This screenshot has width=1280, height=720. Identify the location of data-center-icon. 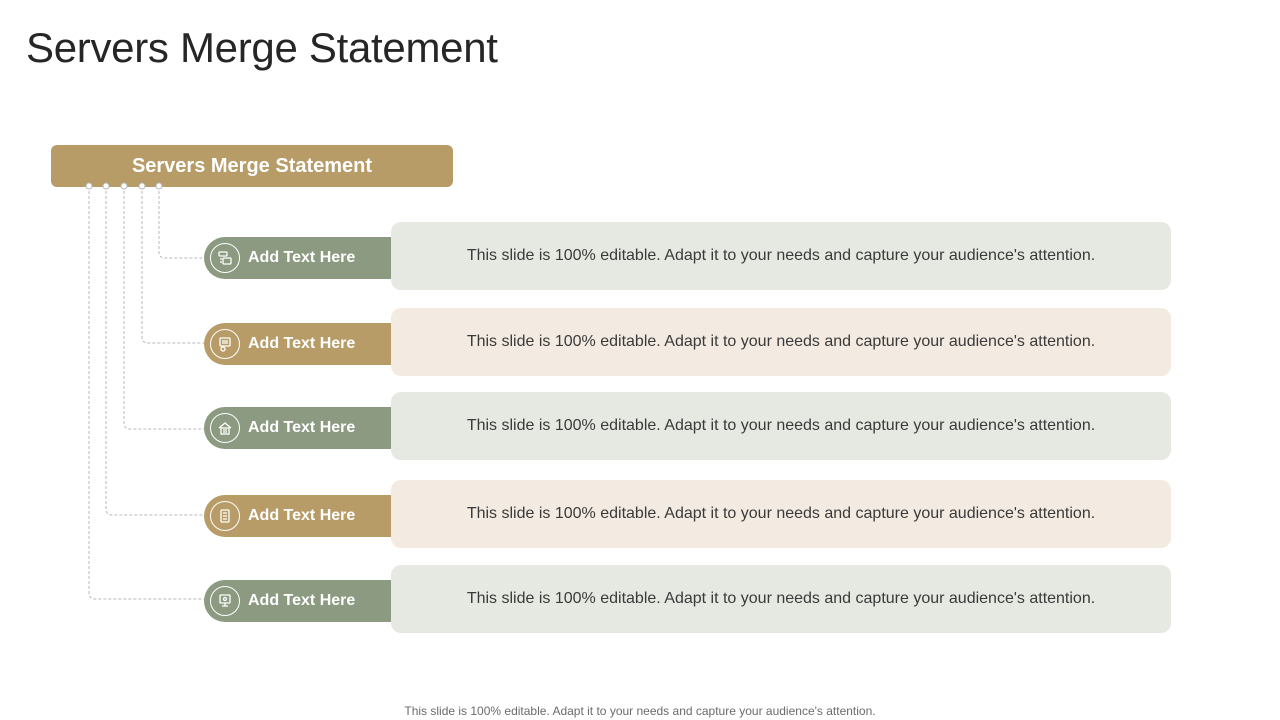
(225, 428).